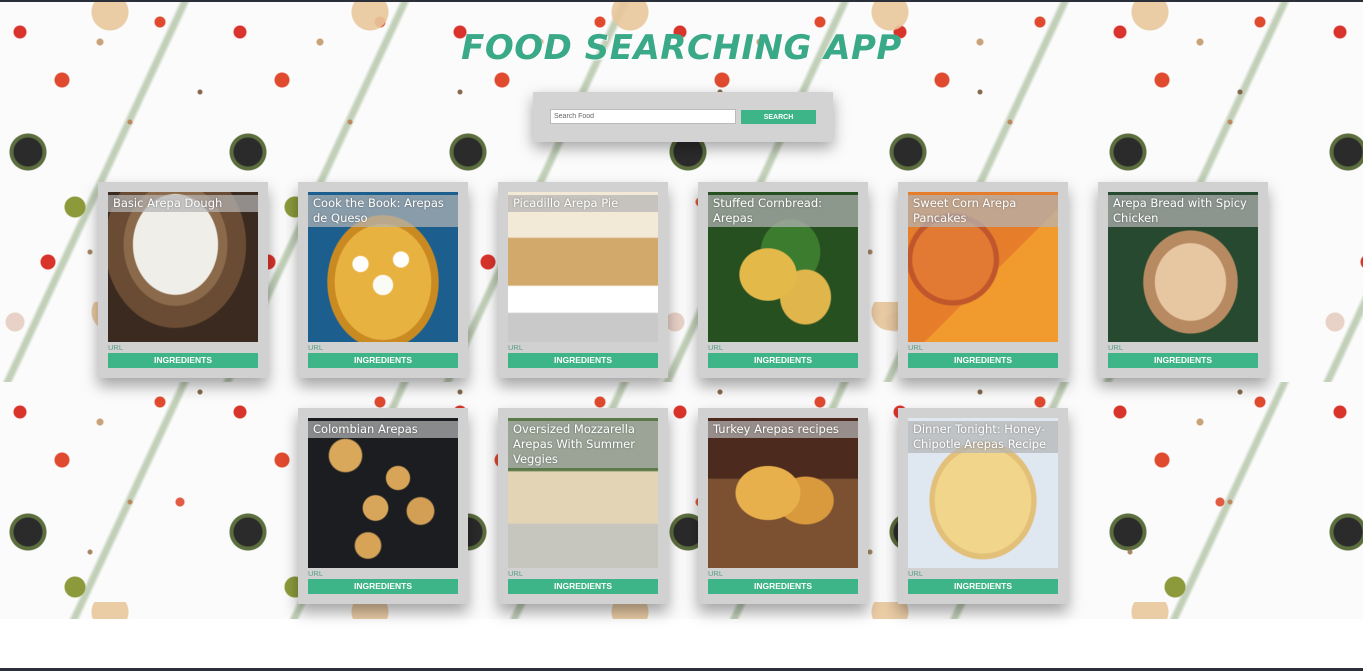 The image size is (1363, 671). What do you see at coordinates (383, 211) in the screenshot?
I see `recipe-title: Cook the Book: Arepas de Queso` at bounding box center [383, 211].